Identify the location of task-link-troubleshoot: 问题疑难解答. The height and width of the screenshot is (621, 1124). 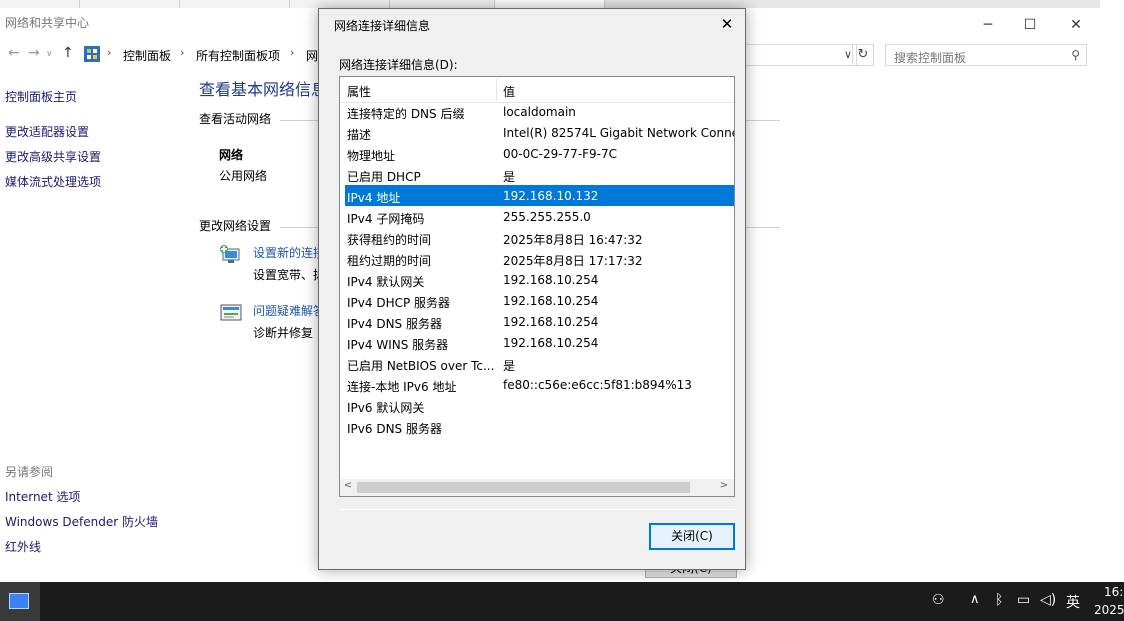
(289, 310).